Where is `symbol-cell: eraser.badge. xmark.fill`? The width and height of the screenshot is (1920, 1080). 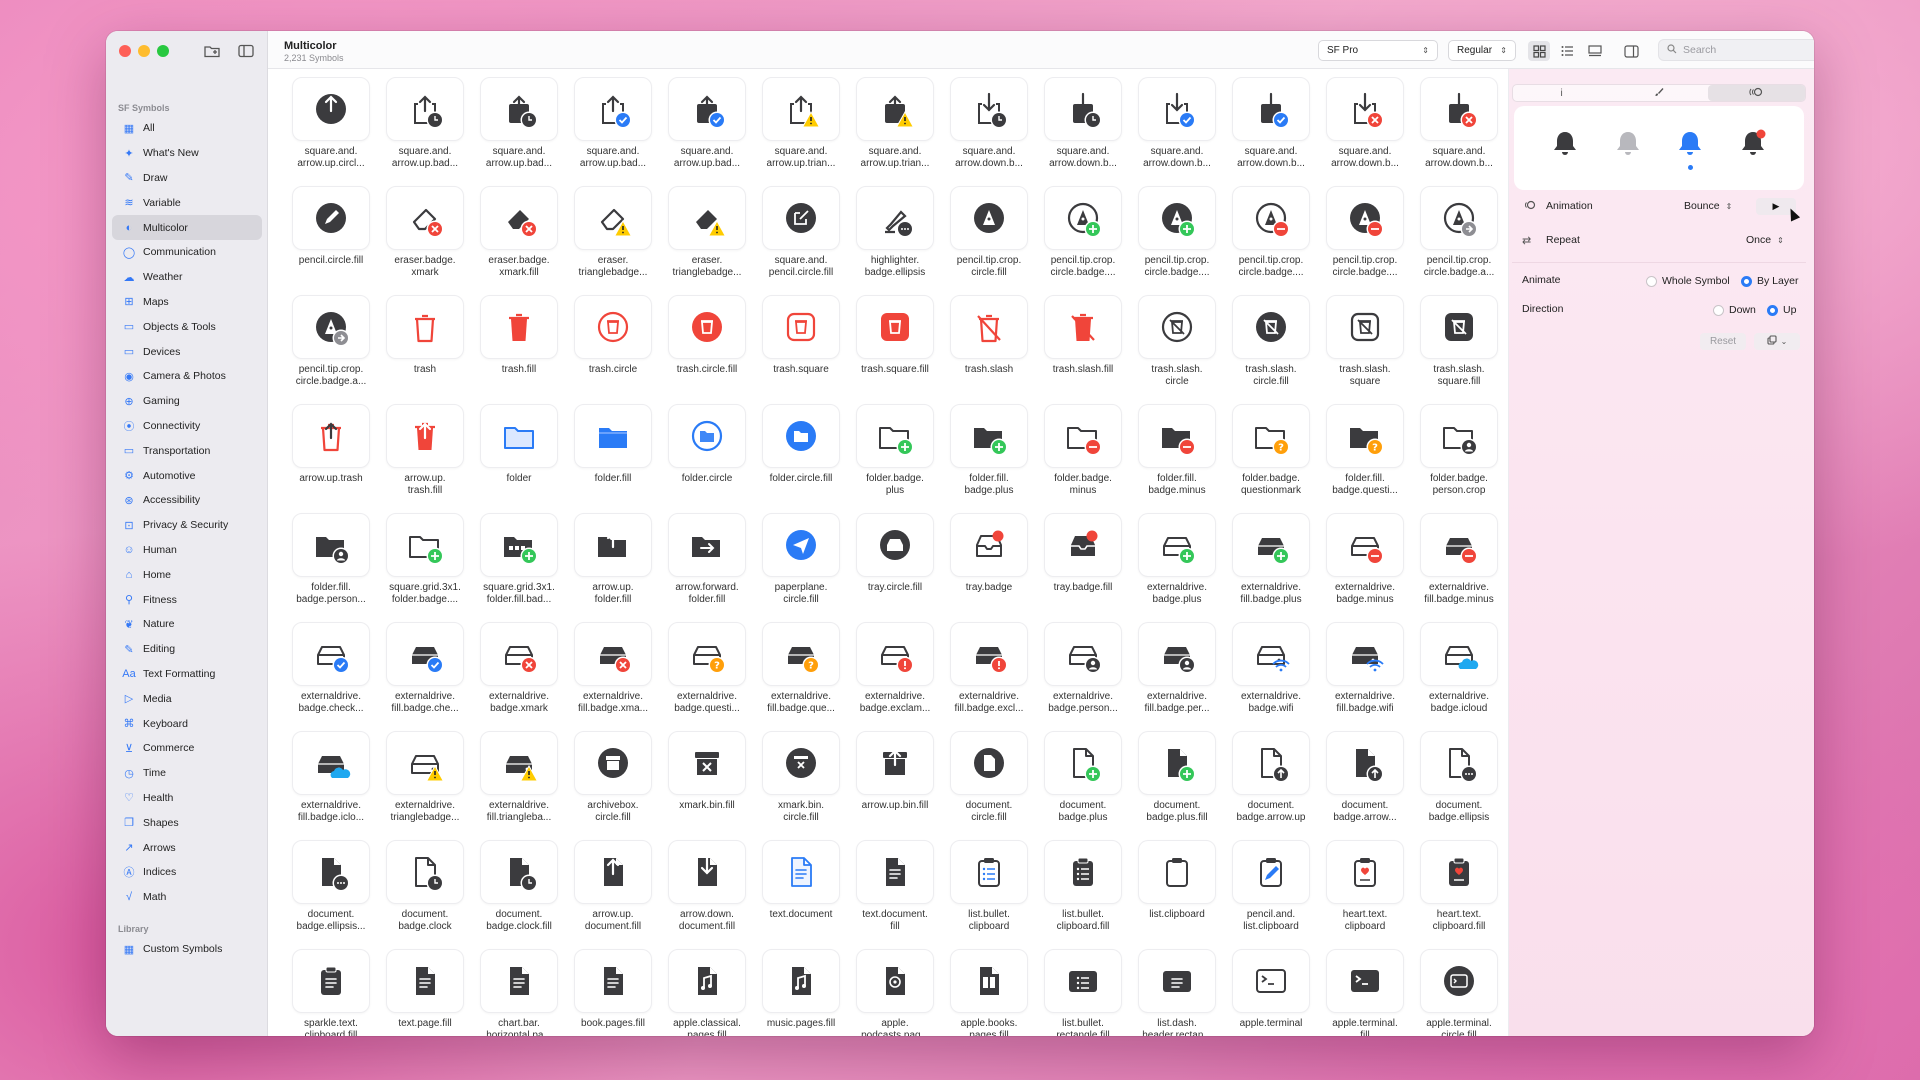 symbol-cell: eraser.badge. xmark.fill is located at coordinates (519, 240).